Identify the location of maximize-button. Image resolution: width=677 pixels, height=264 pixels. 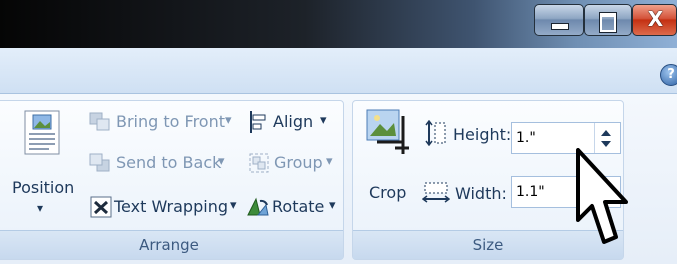
(608, 20).